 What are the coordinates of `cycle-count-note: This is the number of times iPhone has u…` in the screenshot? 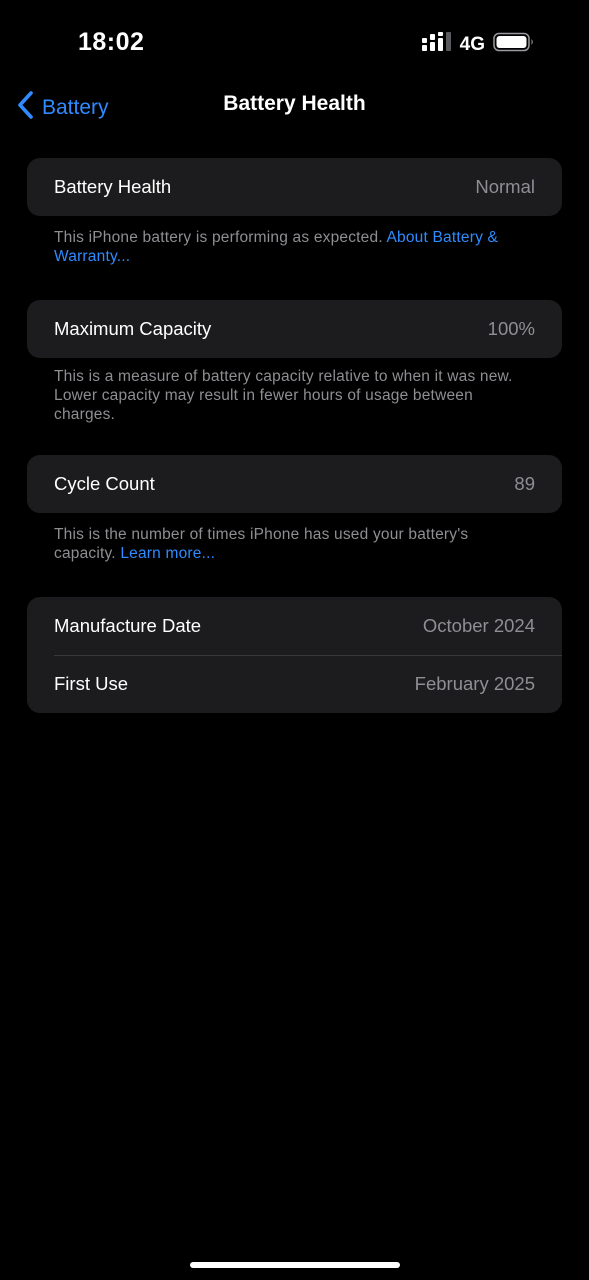 It's located at (261, 544).